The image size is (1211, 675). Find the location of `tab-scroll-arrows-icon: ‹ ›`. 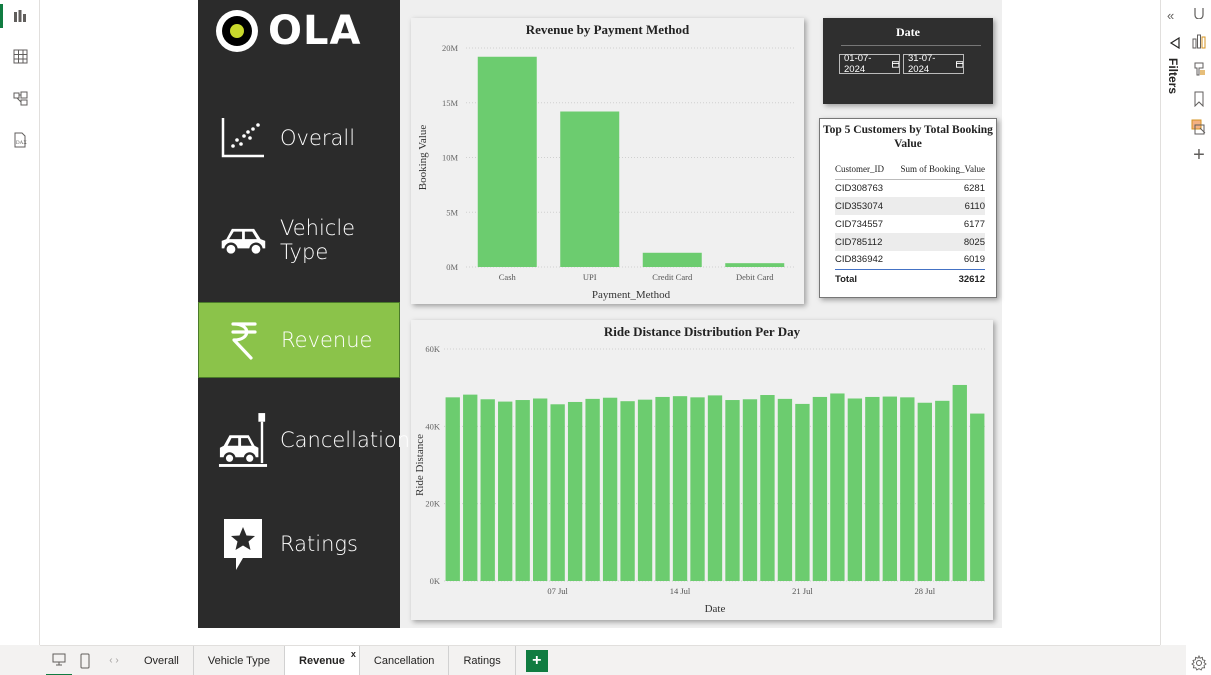

tab-scroll-arrows-icon: ‹ › is located at coordinates (114, 660).